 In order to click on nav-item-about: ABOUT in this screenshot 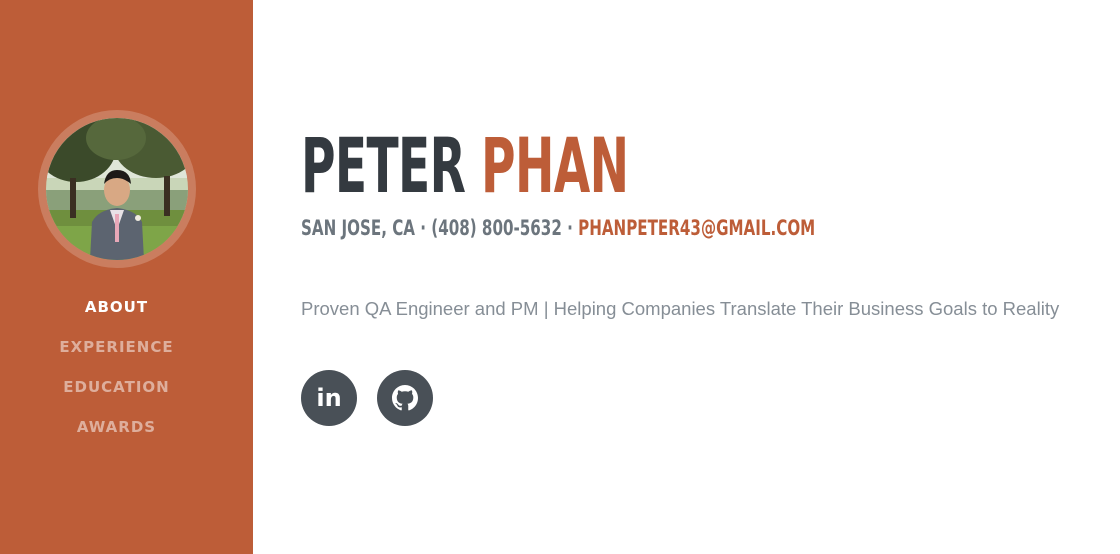, I will do `click(116, 312)`.